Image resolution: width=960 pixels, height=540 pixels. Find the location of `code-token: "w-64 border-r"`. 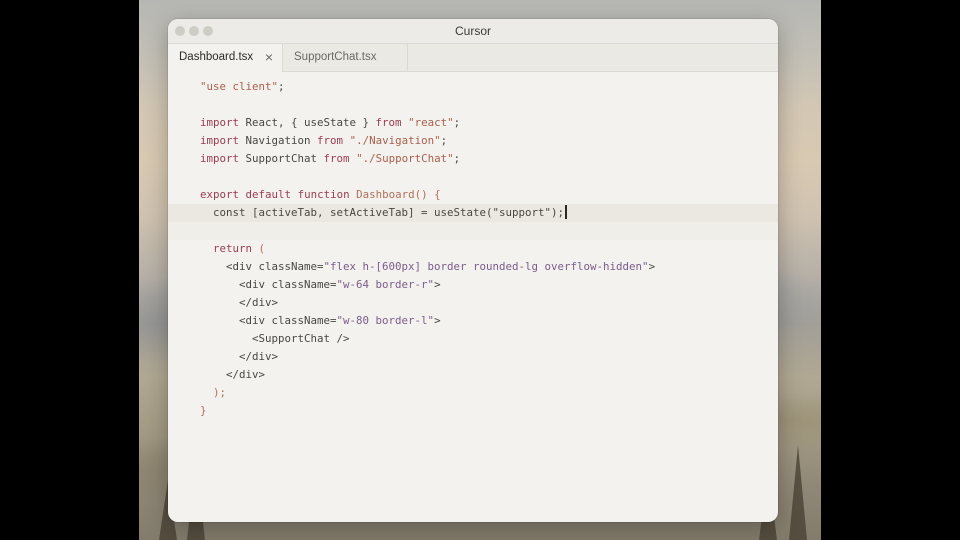

code-token: "w-64 border-r" is located at coordinates (385, 284).